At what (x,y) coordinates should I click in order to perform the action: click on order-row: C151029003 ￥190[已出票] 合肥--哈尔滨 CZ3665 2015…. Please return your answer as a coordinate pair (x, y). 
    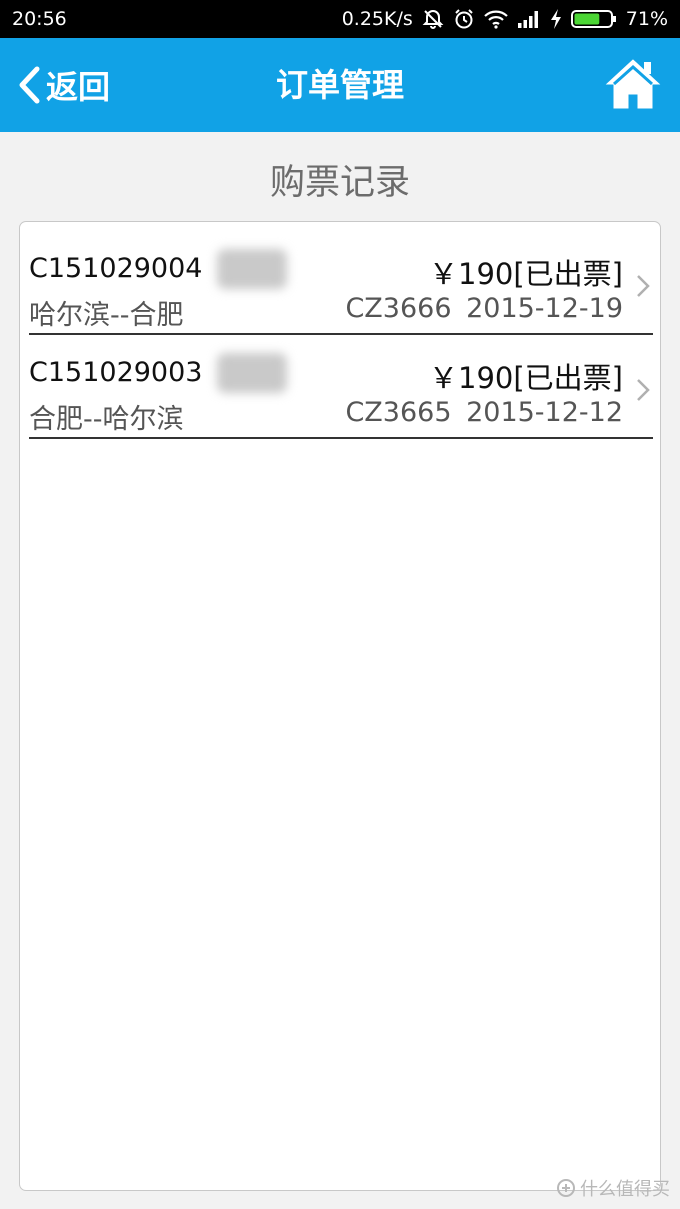
    Looking at the image, I should click on (341, 387).